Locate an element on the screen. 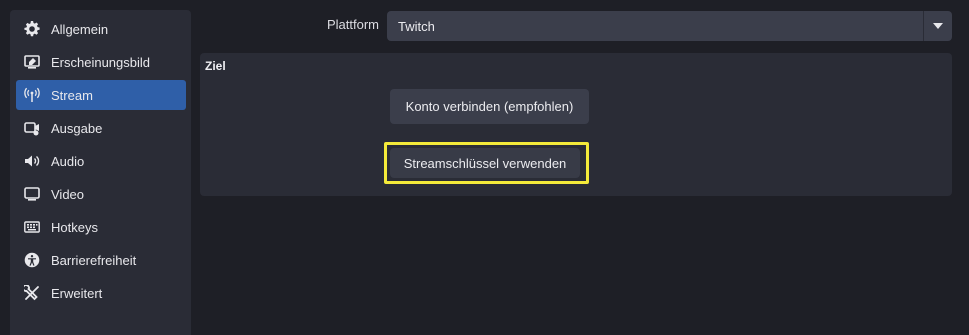  sidebar-item-erscheinungsbild: Erscheinungsbild is located at coordinates (101, 62).